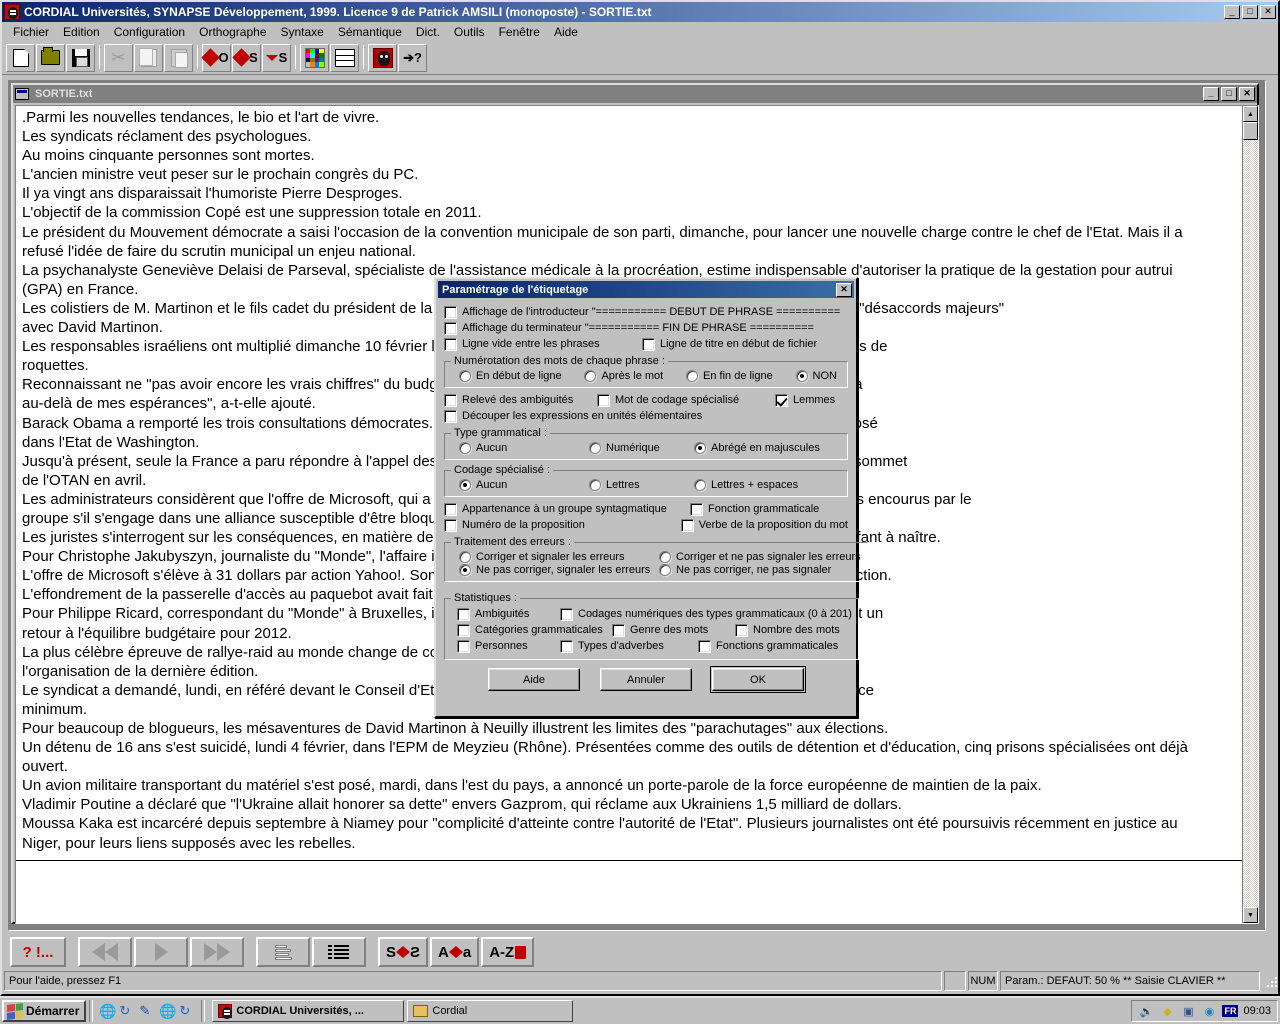  Describe the element at coordinates (465, 570) in the screenshot. I see `errors-no-correct-report-radio` at that location.